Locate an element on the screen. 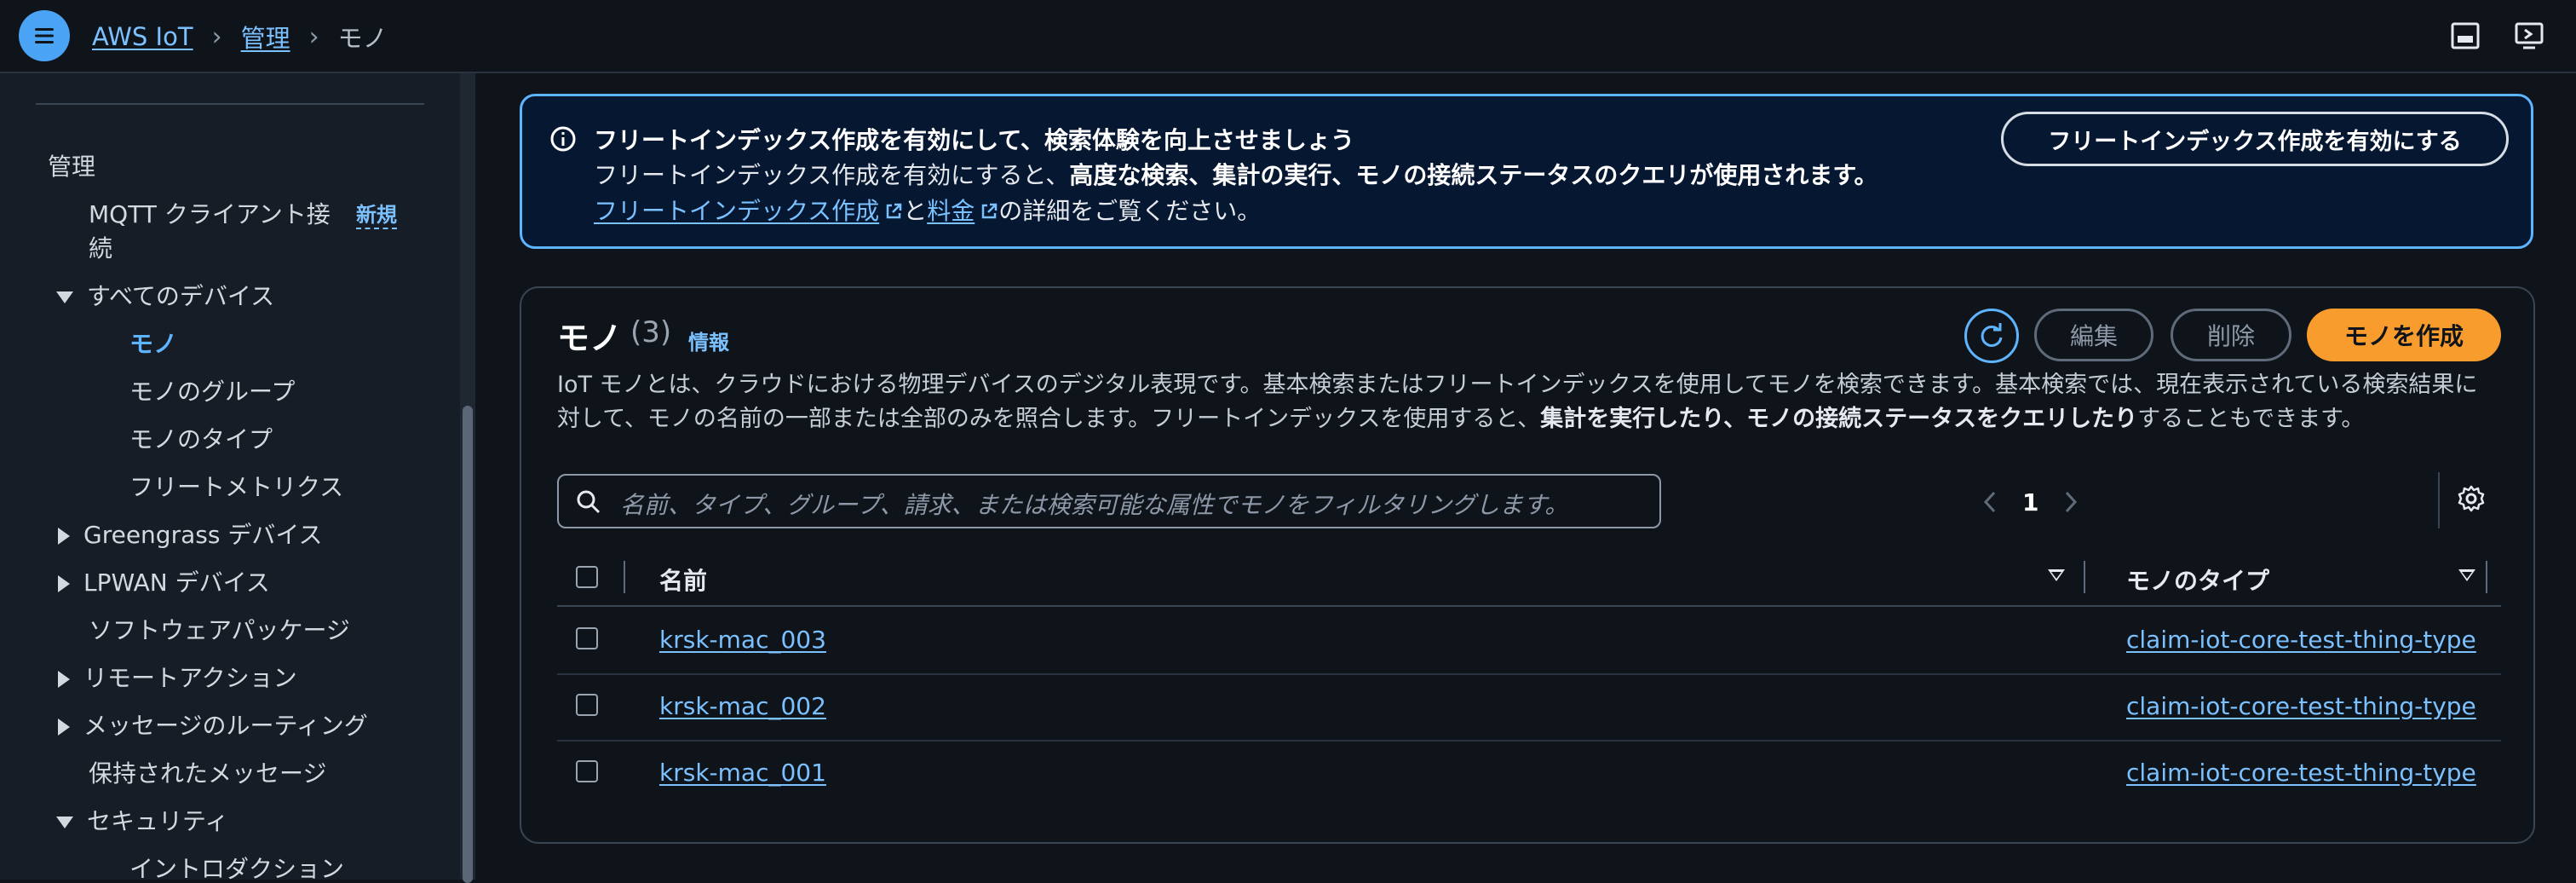 This screenshot has height=883, width=2576. select-all-checkbox is located at coordinates (587, 577).